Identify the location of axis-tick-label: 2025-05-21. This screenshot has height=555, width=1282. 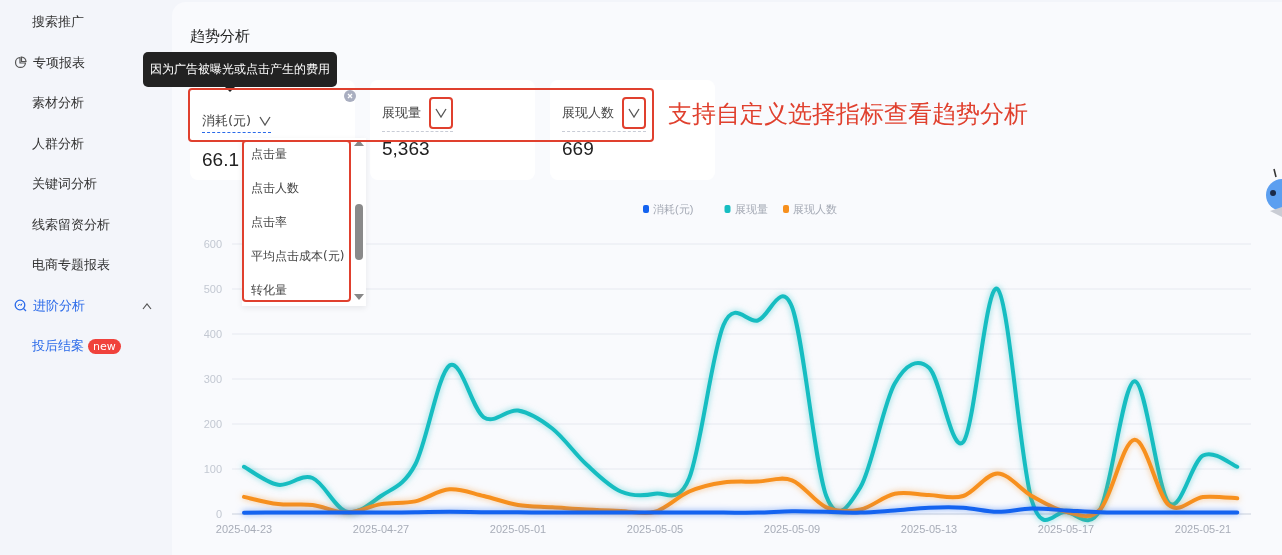
(1203, 529).